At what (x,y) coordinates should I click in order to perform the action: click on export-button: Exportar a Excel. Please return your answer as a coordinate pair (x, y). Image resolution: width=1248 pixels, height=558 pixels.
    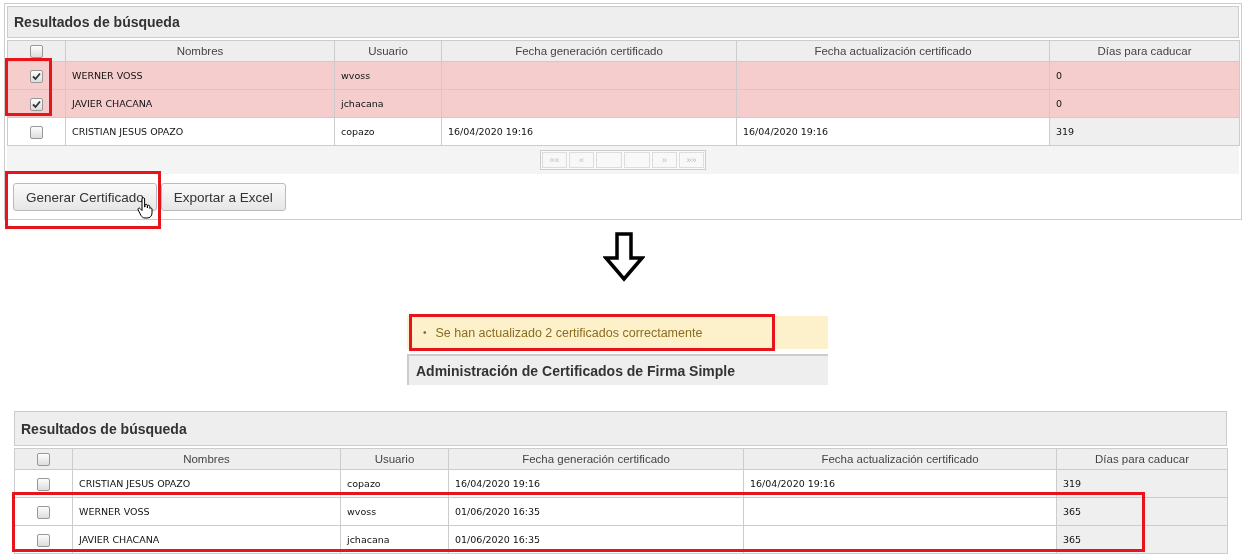
    Looking at the image, I should click on (223, 197).